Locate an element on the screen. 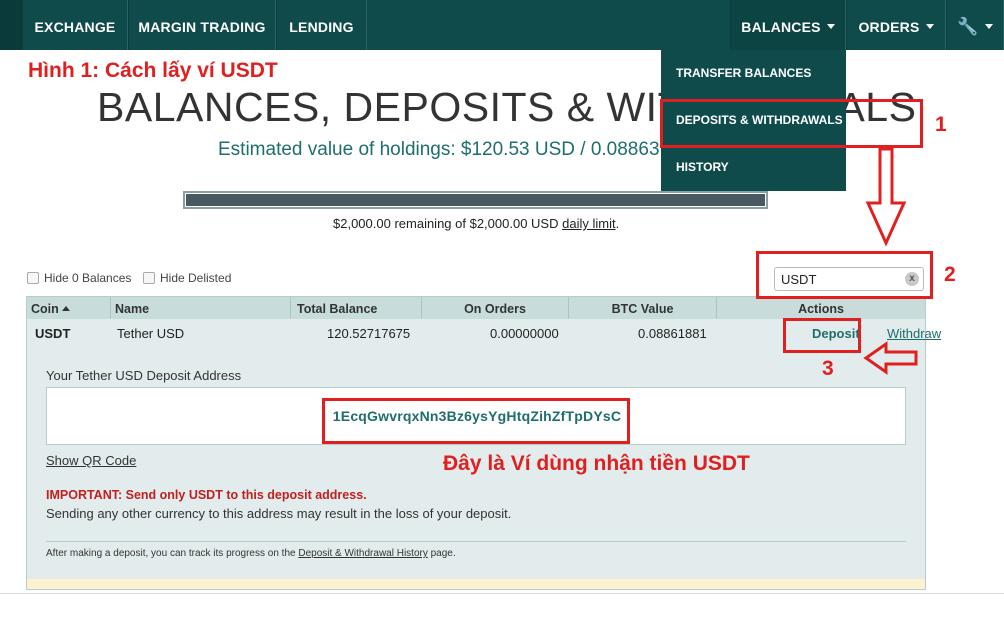 This screenshot has height=630, width=1004. daily-limit-bar is located at coordinates (475, 200).